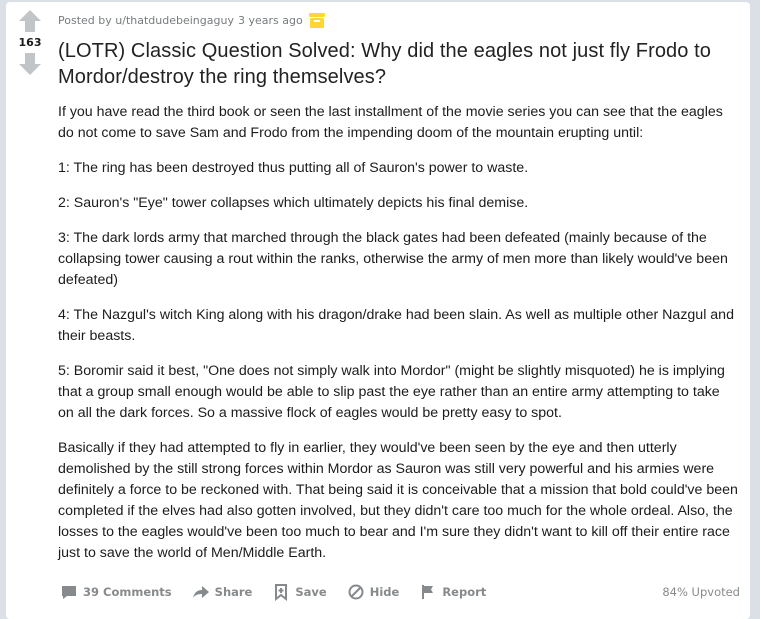  I want to click on share-arrow-icon, so click(200, 592).